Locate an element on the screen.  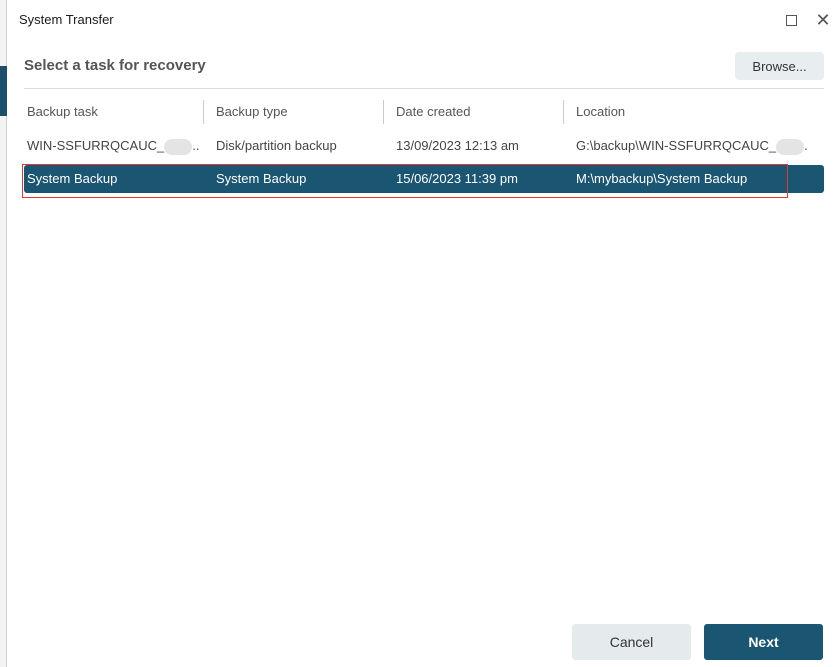
background-app is located at coordinates (3, 333).